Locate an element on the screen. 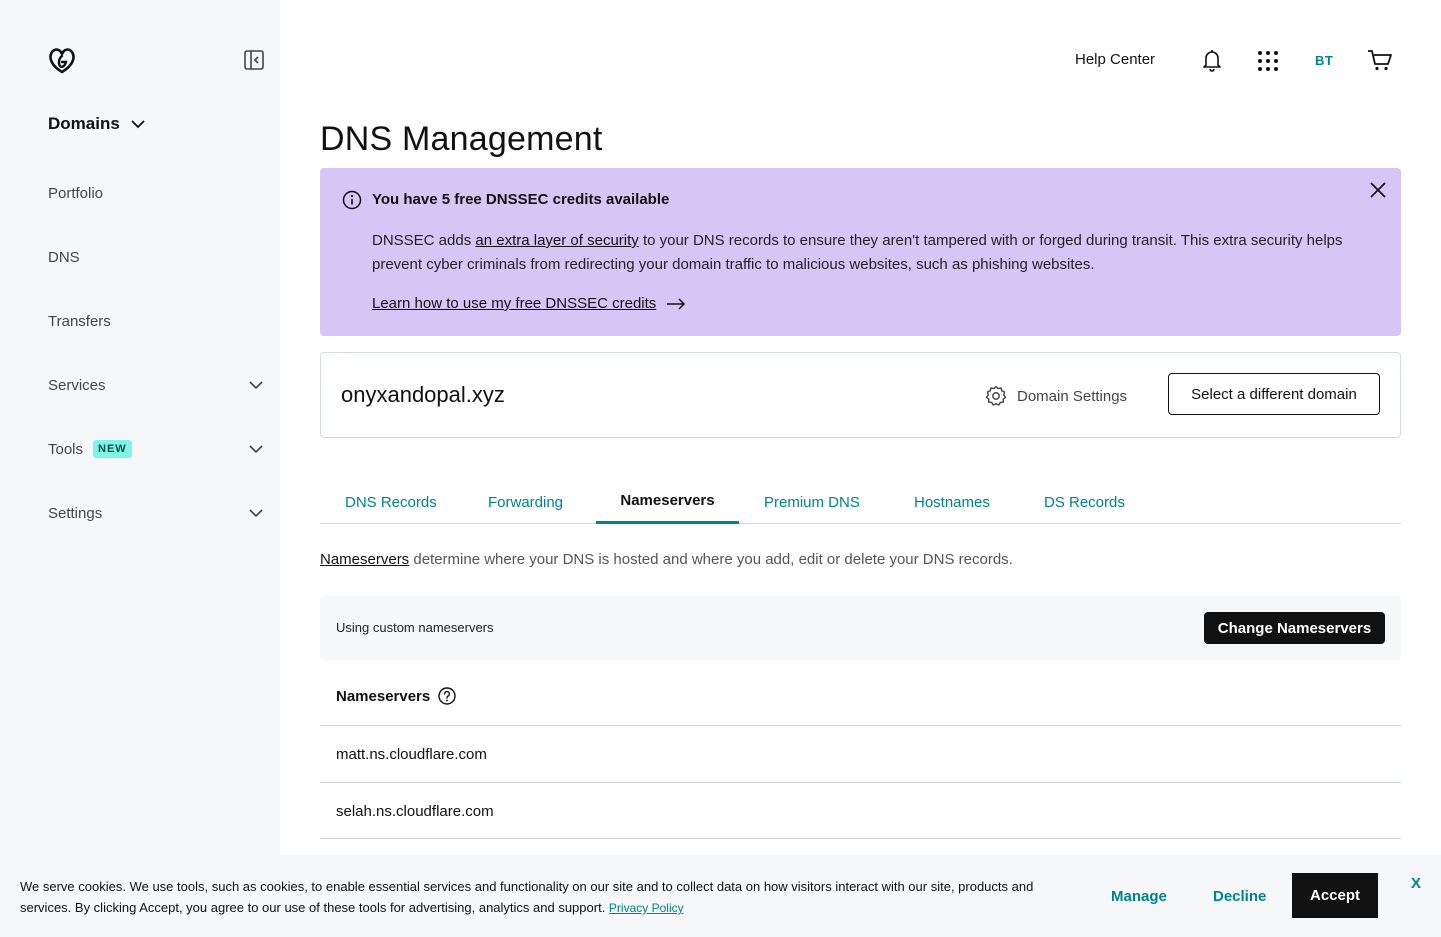 The height and width of the screenshot is (937, 1441). apps-grid-icon is located at coordinates (1268, 61).